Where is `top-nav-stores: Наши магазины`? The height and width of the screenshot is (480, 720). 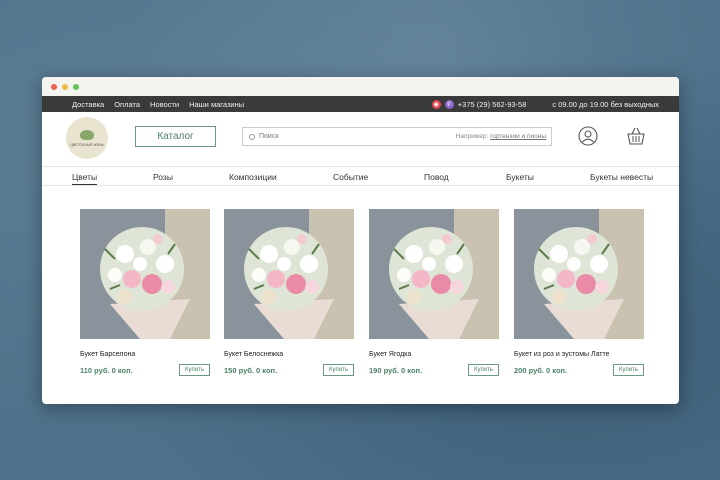
top-nav-stores: Наши магазины is located at coordinates (216, 104).